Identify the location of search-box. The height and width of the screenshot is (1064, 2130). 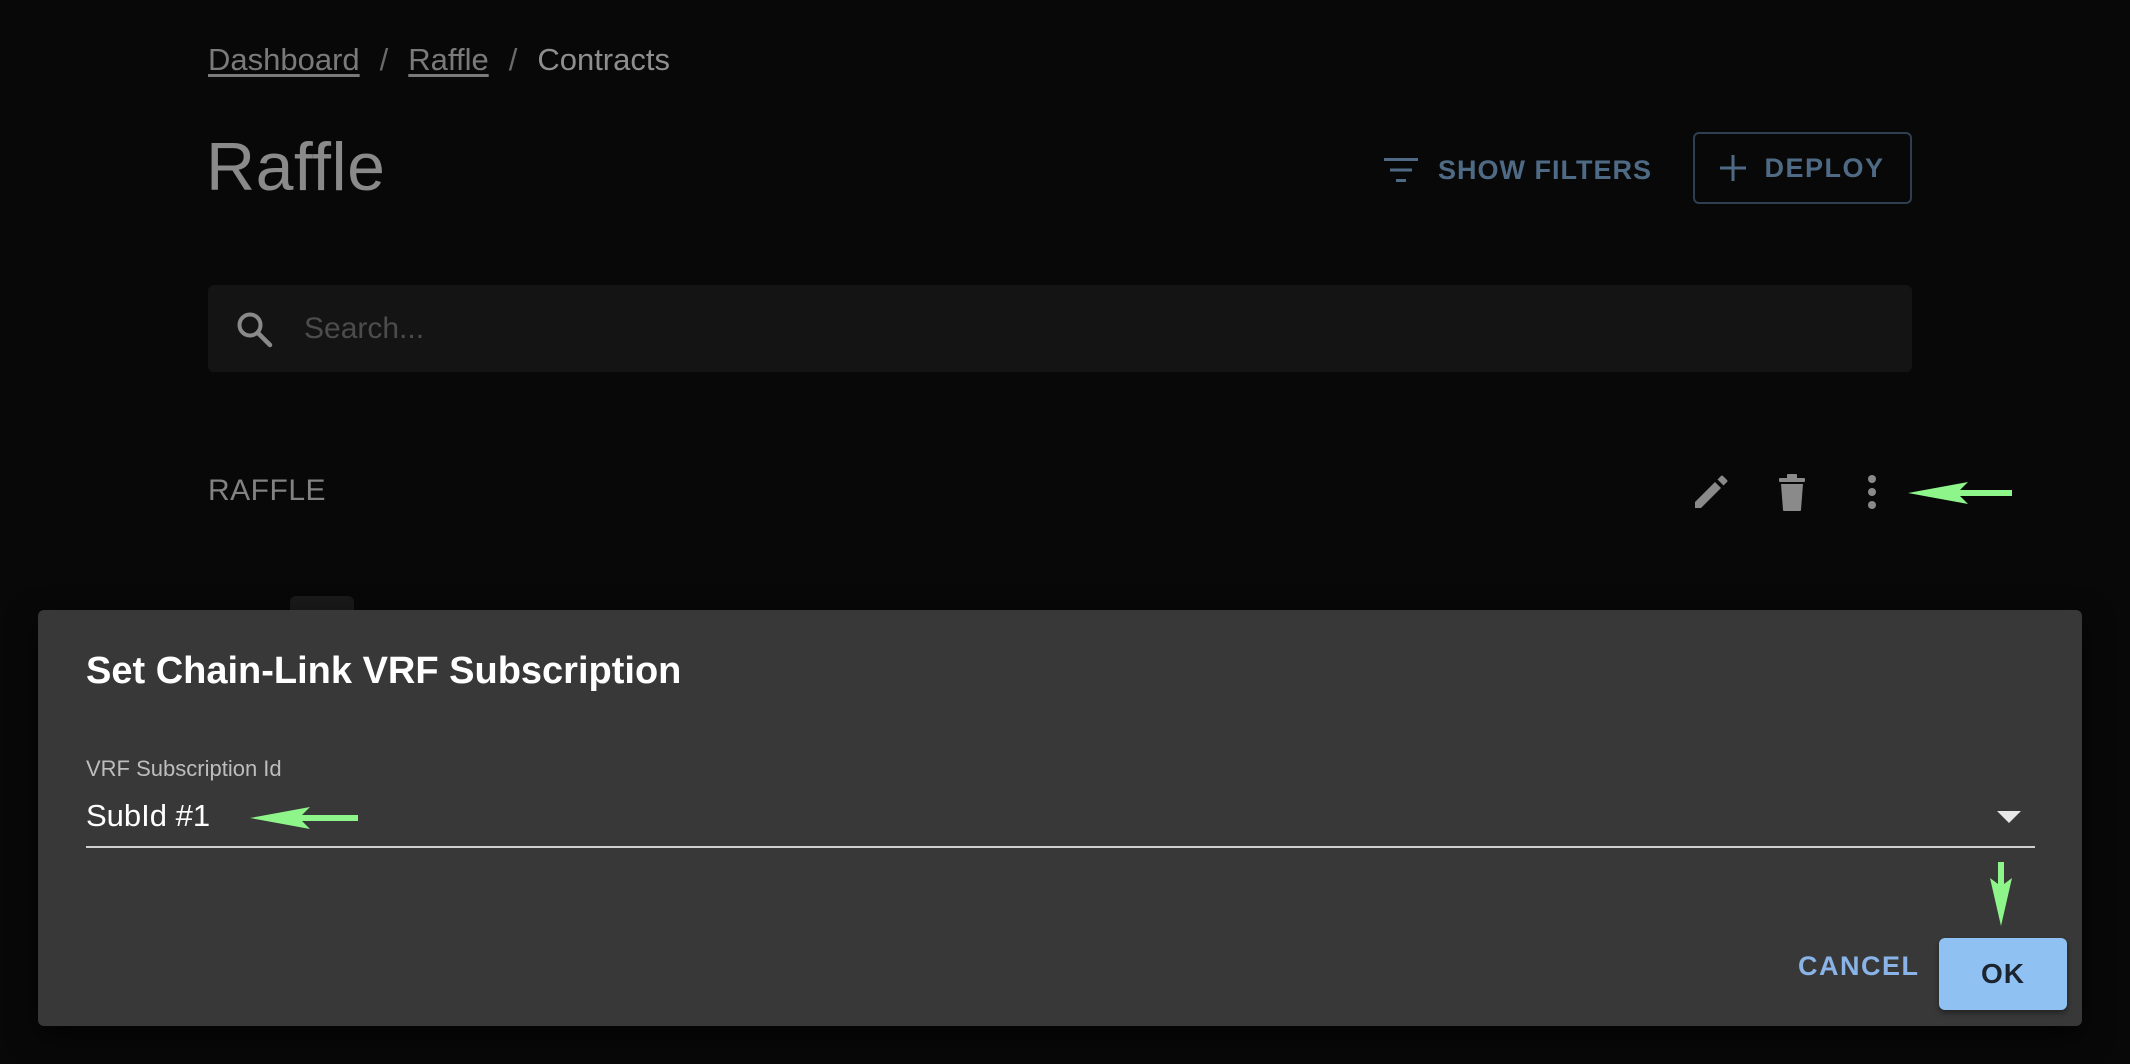
(1060, 328).